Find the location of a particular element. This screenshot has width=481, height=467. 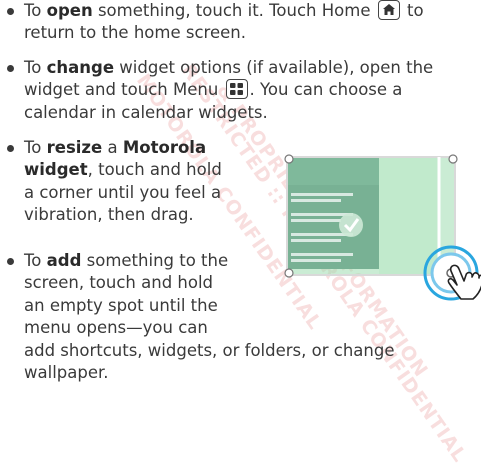

item-line: To add something to the is located at coordinates (126, 261).